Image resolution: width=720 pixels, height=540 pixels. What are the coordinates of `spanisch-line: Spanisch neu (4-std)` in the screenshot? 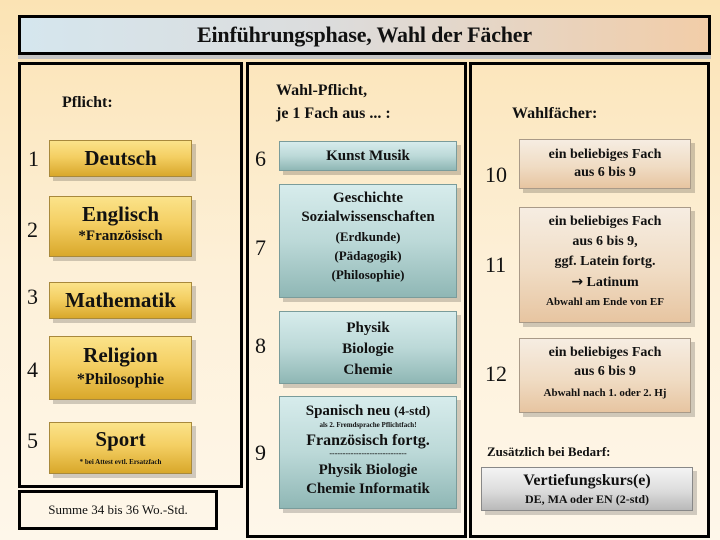 It's located at (368, 411).